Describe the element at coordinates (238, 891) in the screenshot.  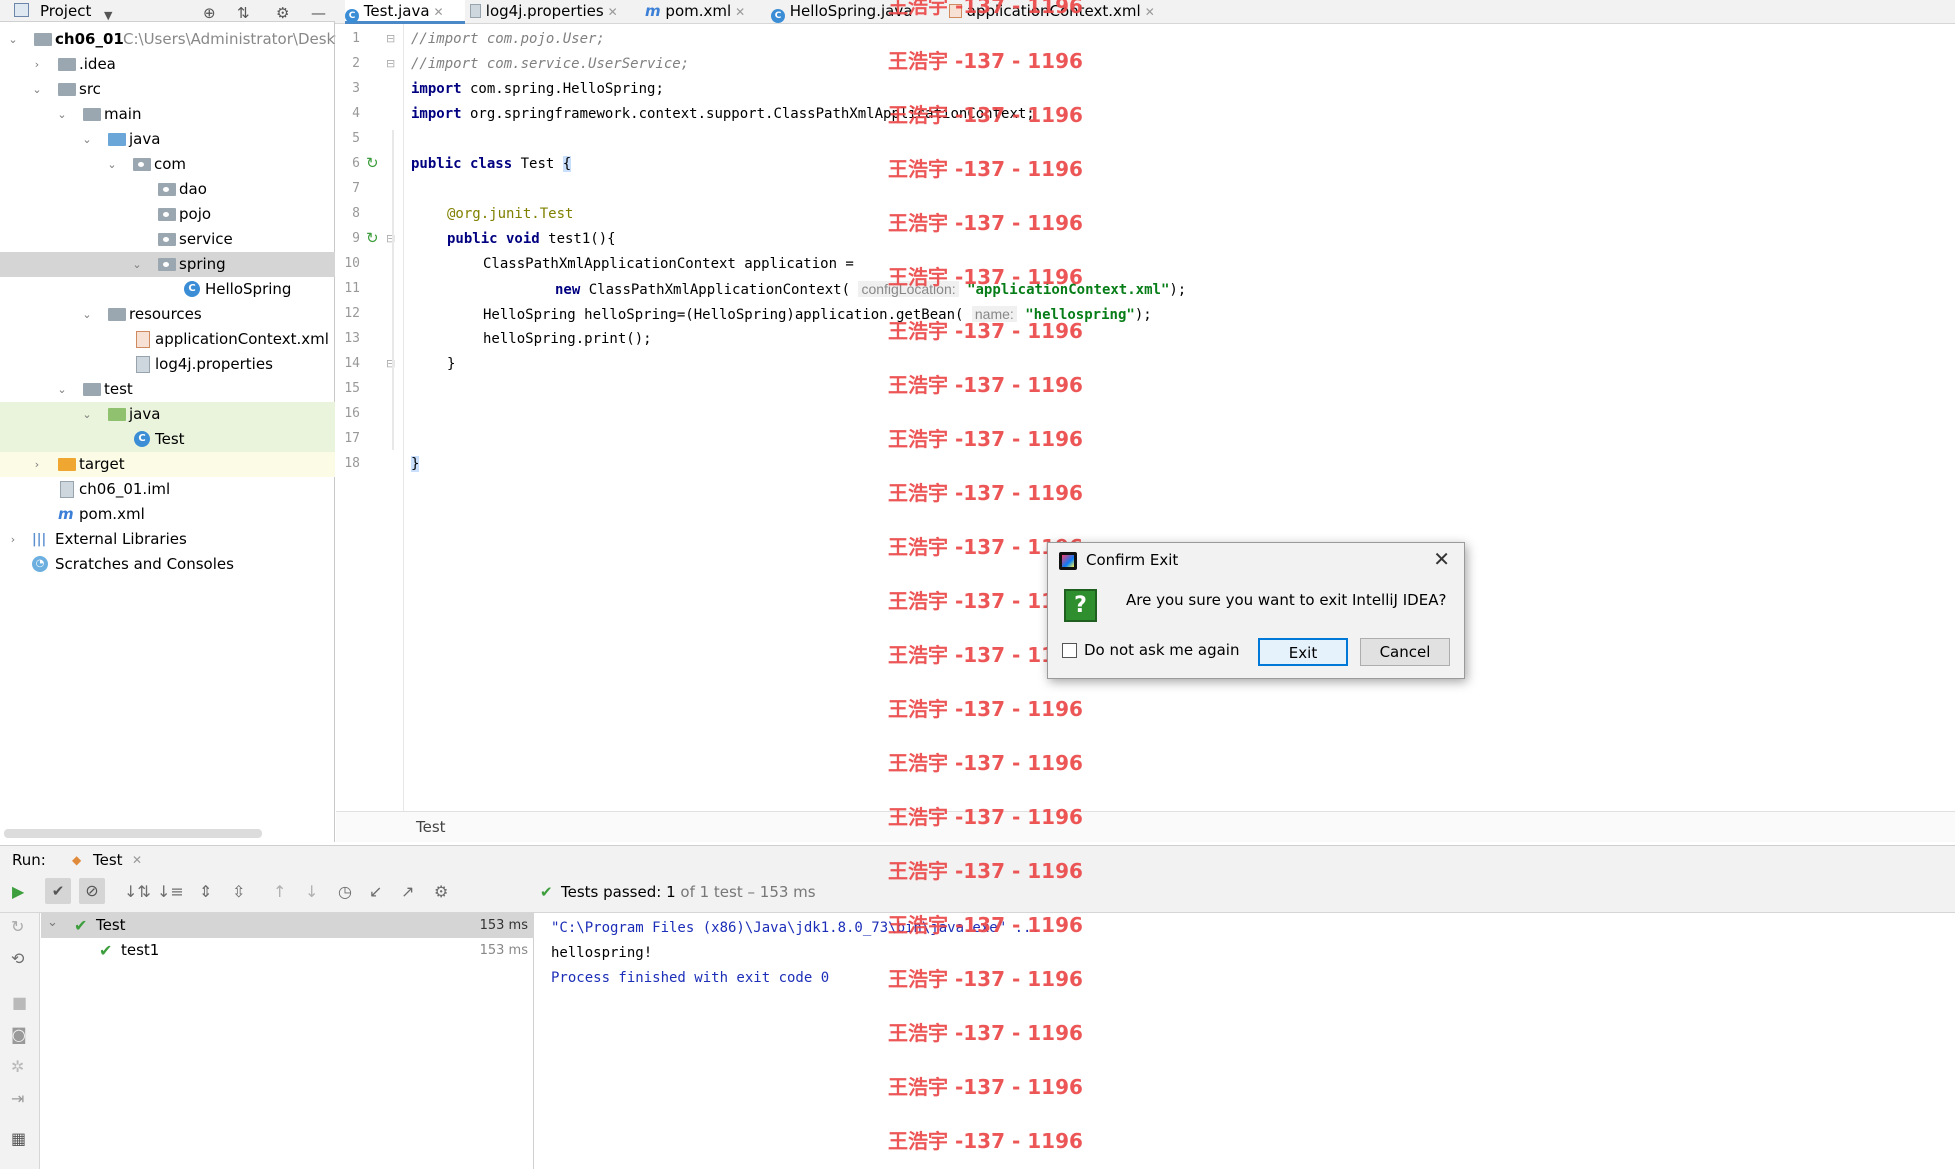
I see `collapse-all-icon: ⇳` at that location.